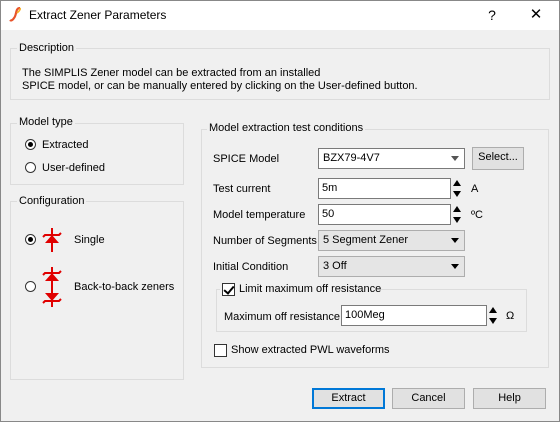 The image size is (560, 422). Describe the element at coordinates (477, 215) in the screenshot. I see `model-temperature-unit: ºC` at that location.